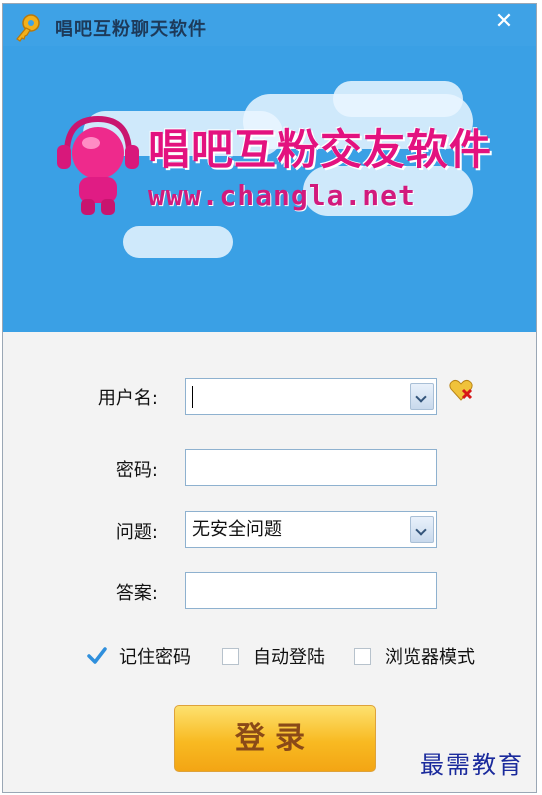 This screenshot has height=795, width=542. What do you see at coordinates (422, 529) in the screenshot?
I see `question-dropdown-button` at bounding box center [422, 529].